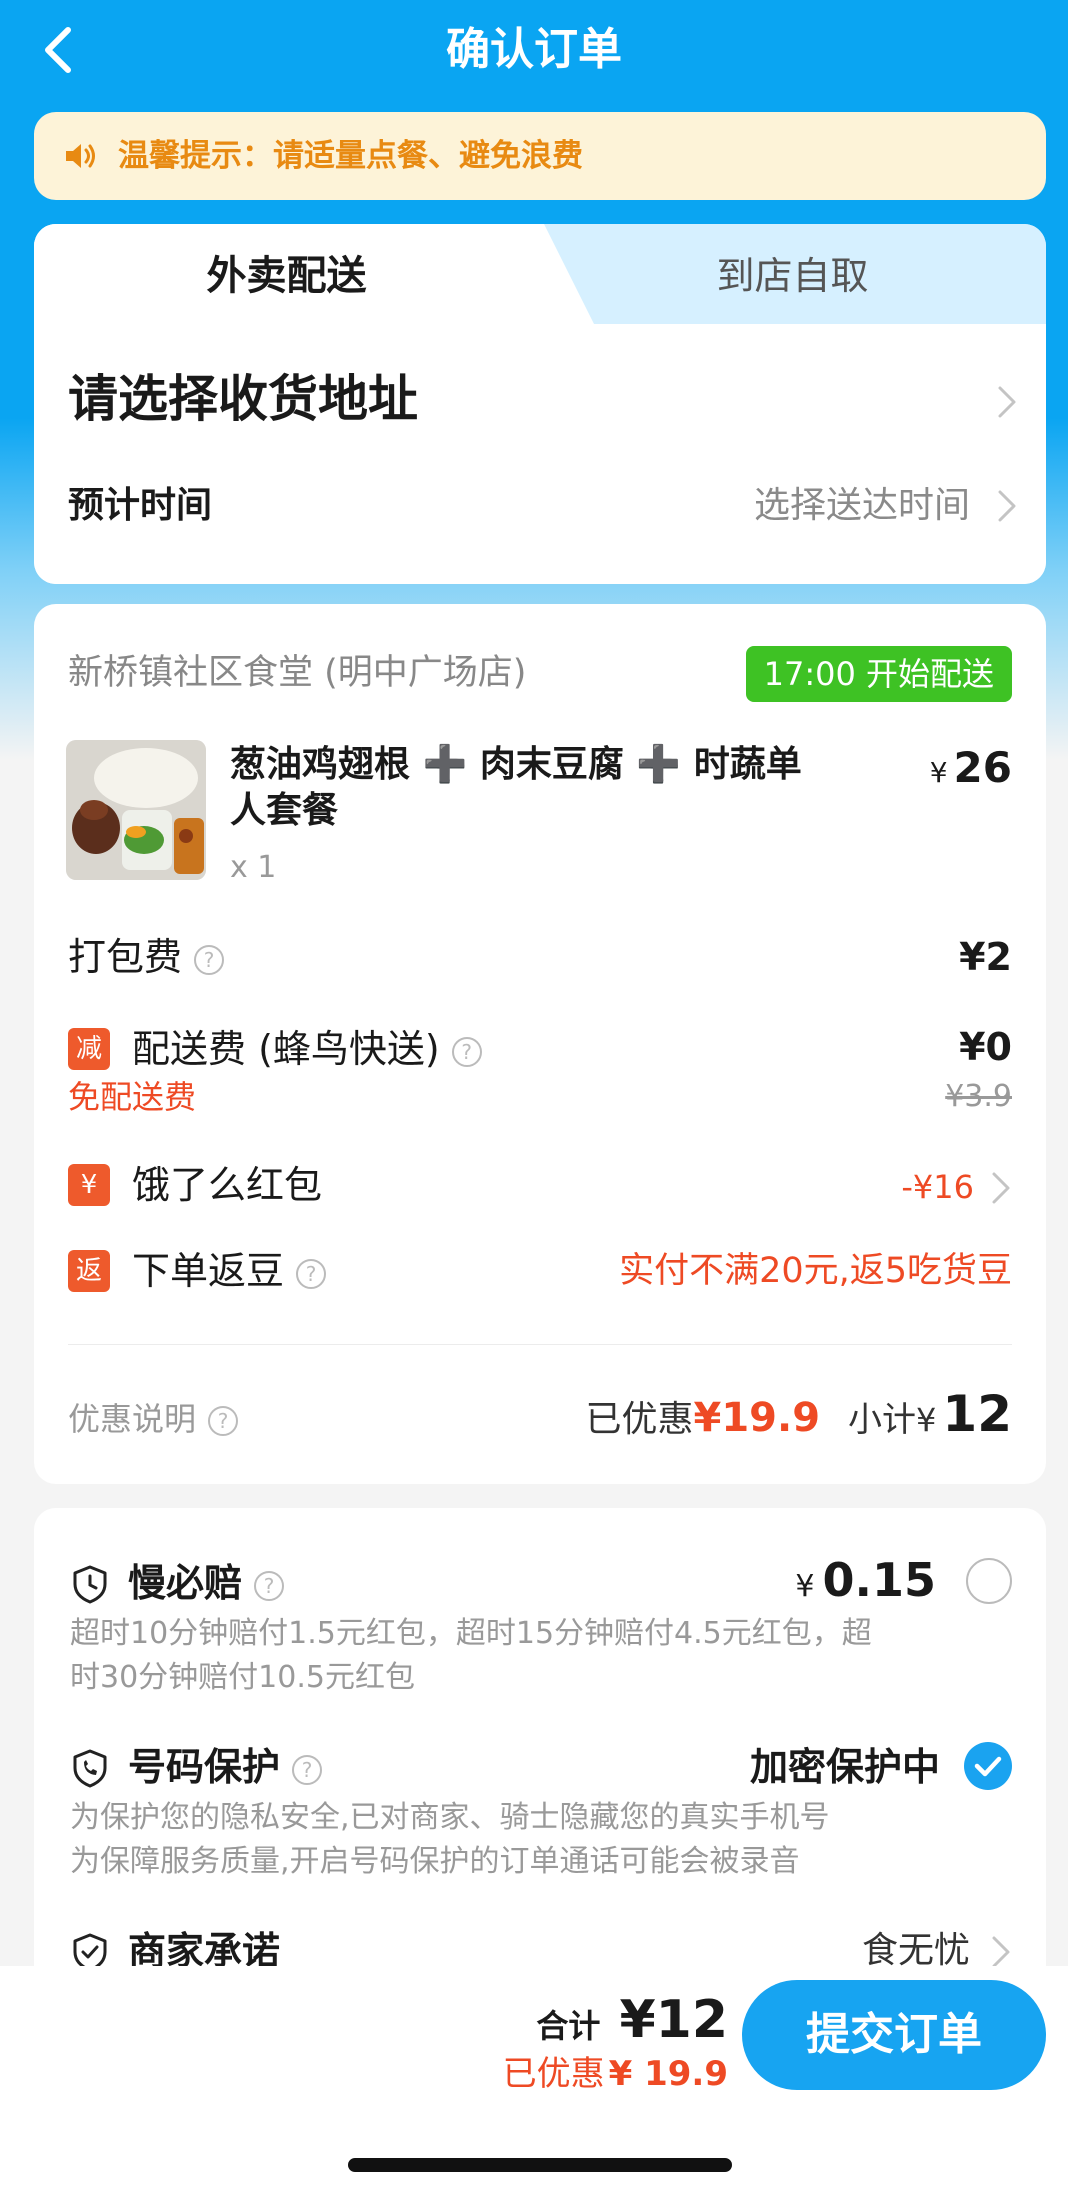 The image size is (1068, 2197). What do you see at coordinates (307, 1049) in the screenshot?
I see `delivery-fee-label: 配送费 (蜂鸟快送)?` at bounding box center [307, 1049].